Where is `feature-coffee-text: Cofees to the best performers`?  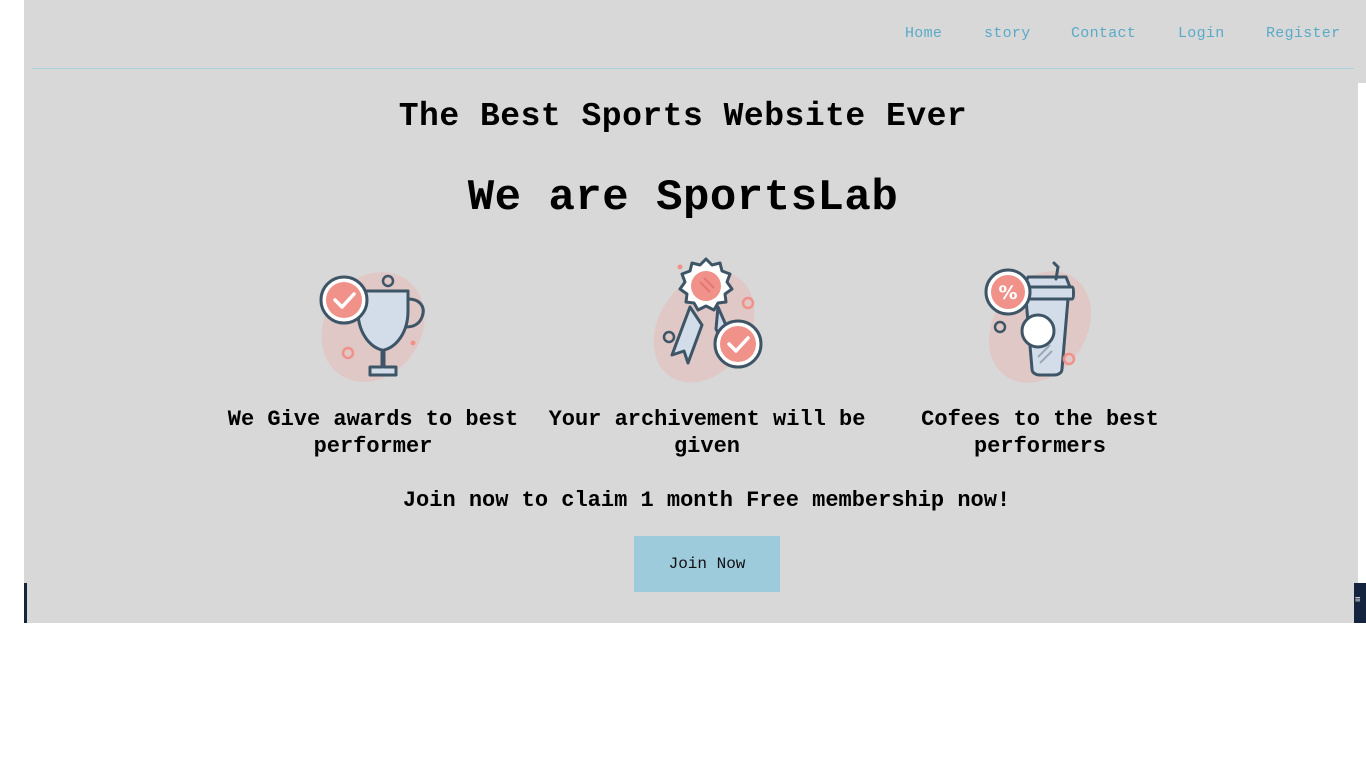
feature-coffee-text: Cofees to the best performers is located at coordinates (1040, 433).